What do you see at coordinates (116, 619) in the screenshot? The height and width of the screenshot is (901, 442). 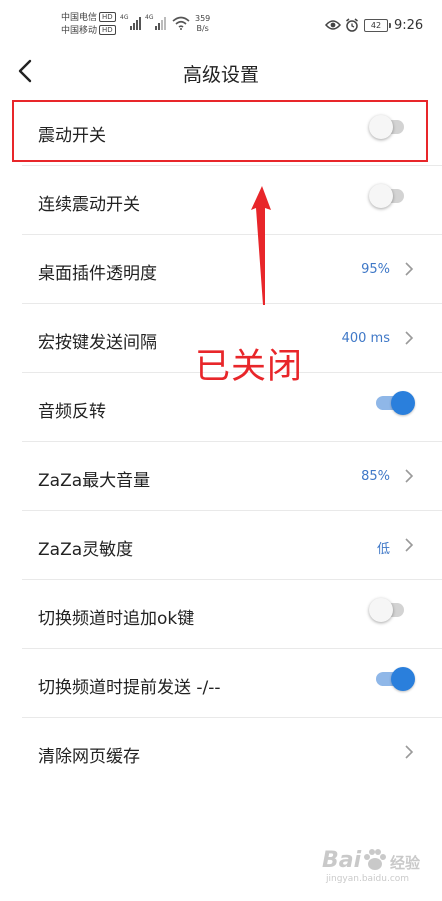 I see `setting-label: 切换频道时追加ok键` at bounding box center [116, 619].